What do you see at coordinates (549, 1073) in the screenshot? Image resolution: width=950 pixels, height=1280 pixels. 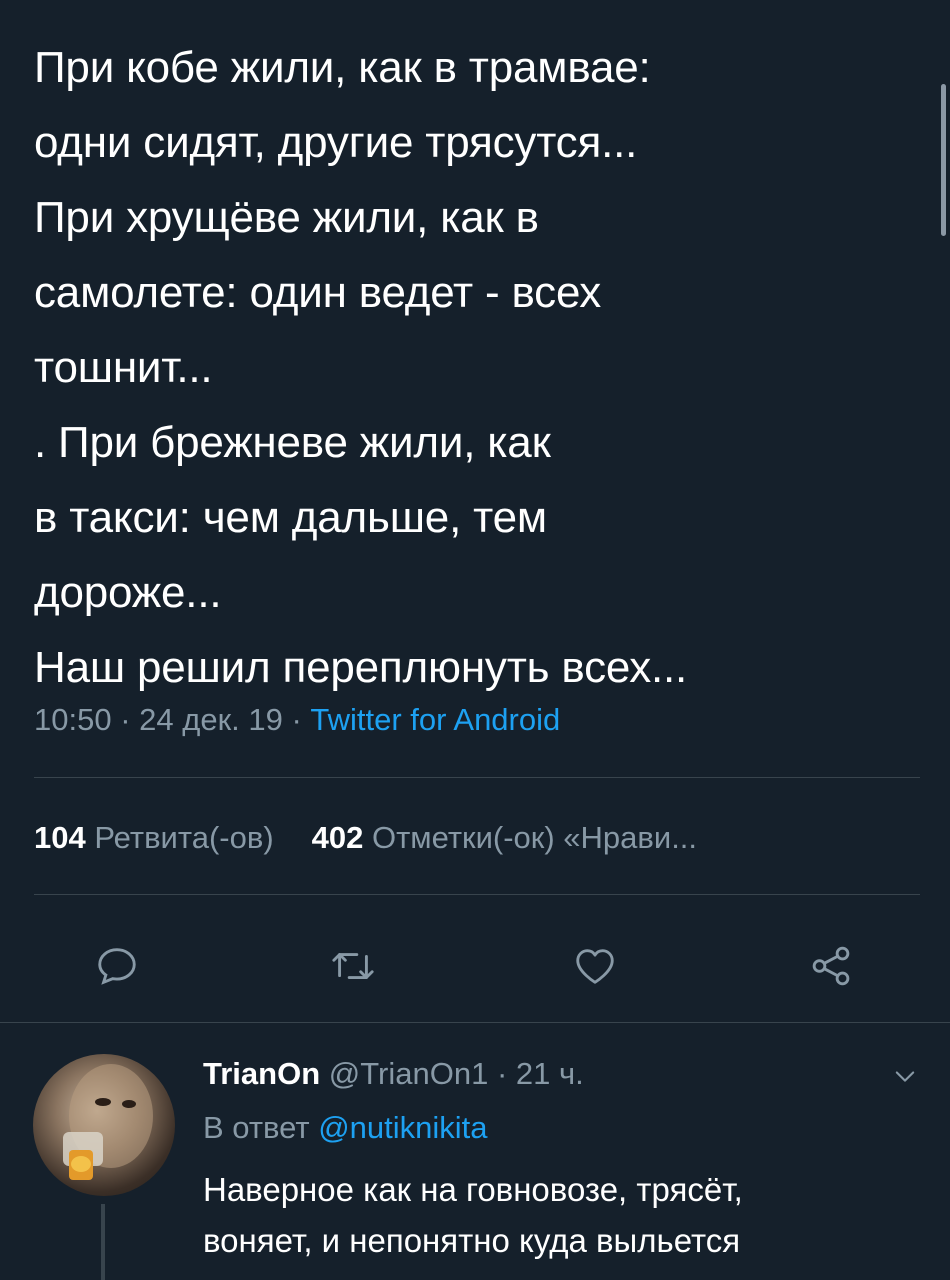 I see `reply-time: 21 ч.` at bounding box center [549, 1073].